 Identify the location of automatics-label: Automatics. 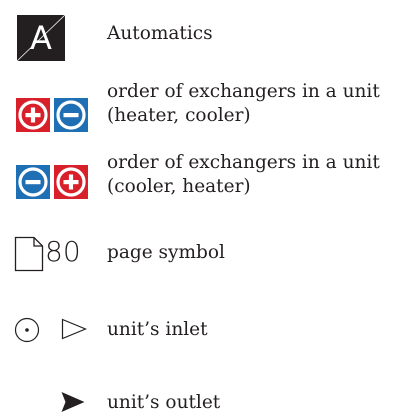
(160, 33).